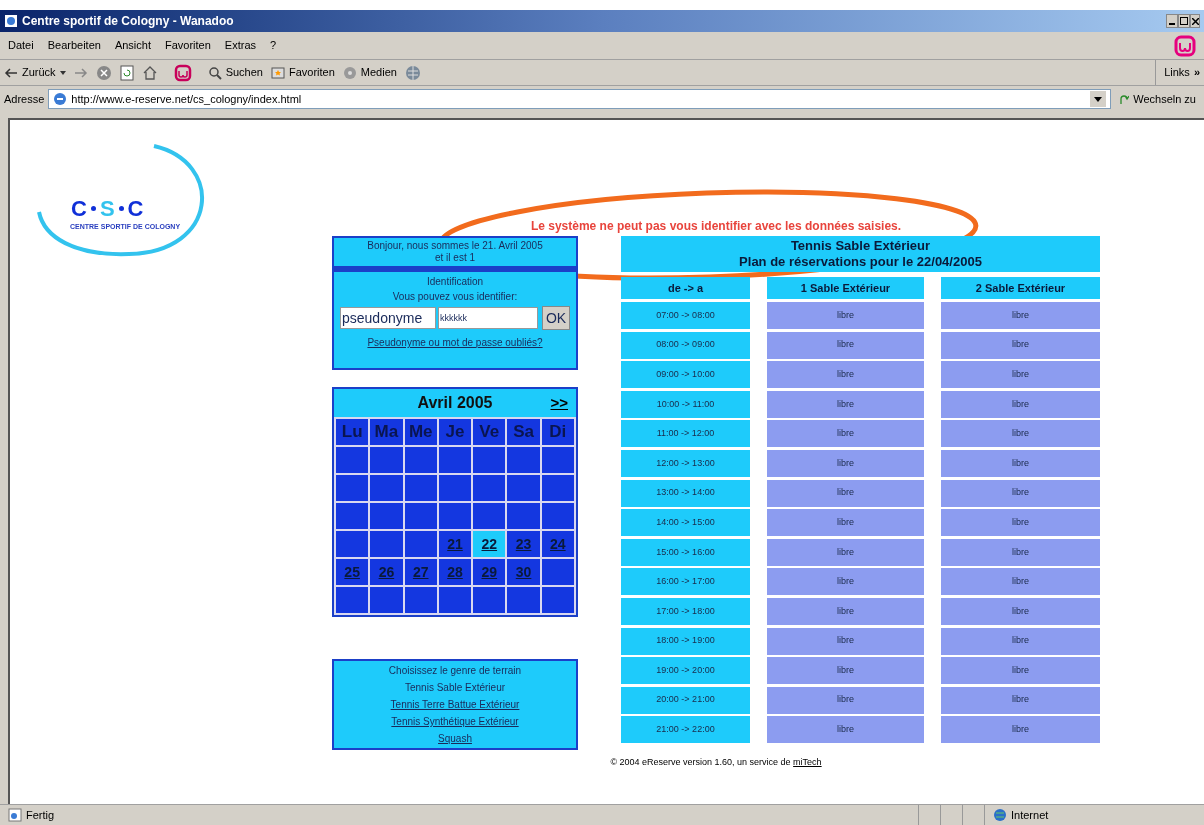  What do you see at coordinates (807, 762) in the screenshot?
I see `mitech-link: miTech` at bounding box center [807, 762].